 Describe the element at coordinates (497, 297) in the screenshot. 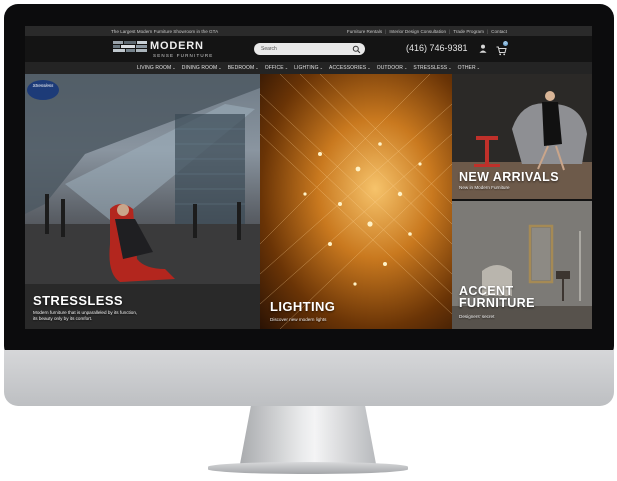

I see `panel-title-accent-furniture: ACCENT FURNITURE` at that location.